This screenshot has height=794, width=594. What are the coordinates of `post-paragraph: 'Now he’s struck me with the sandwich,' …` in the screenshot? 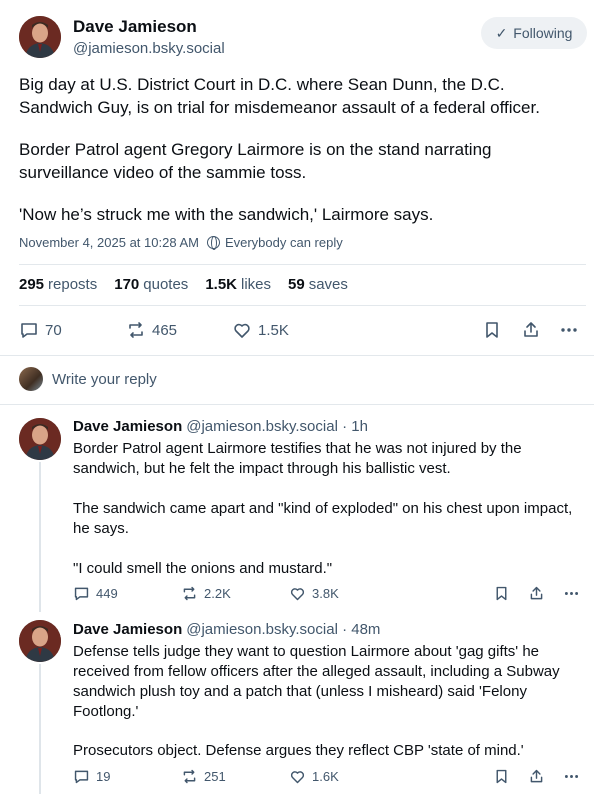 It's located at (226, 214).